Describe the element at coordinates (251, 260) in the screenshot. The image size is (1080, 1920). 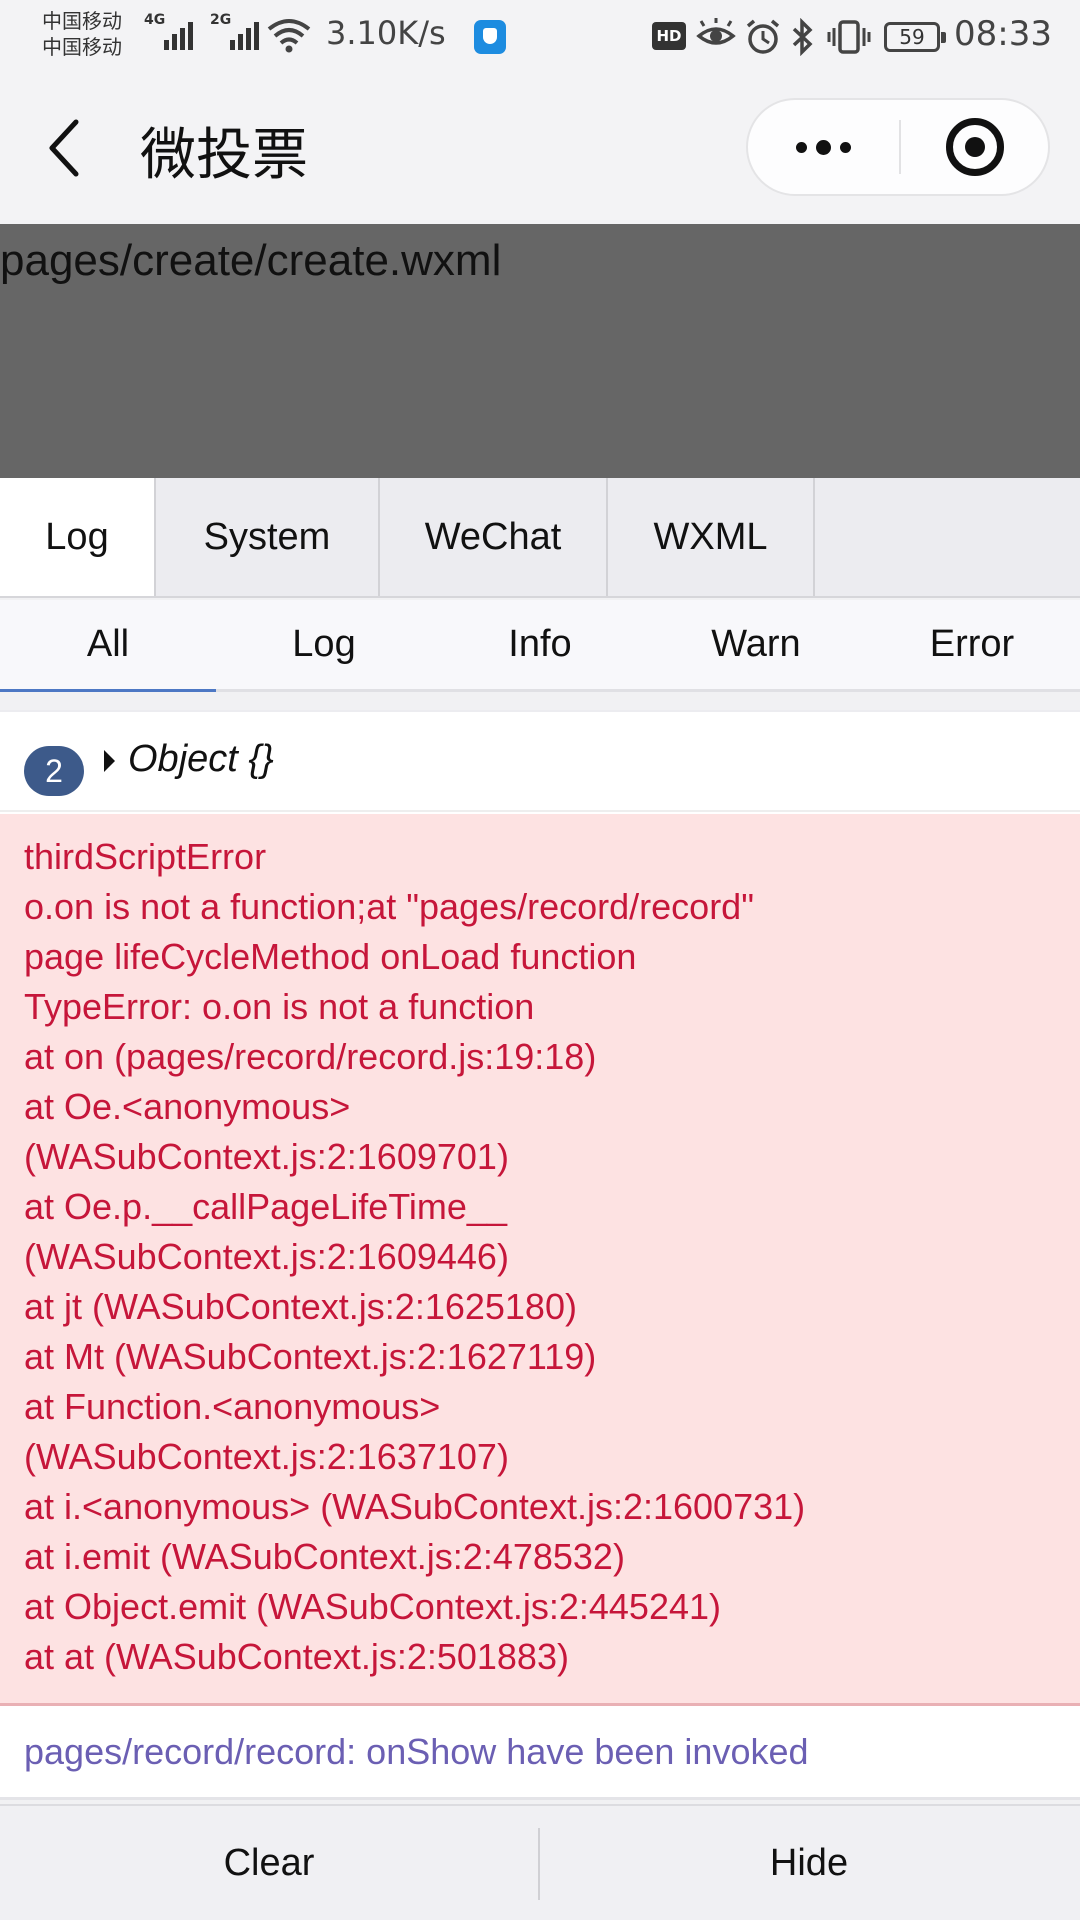
I see `page-path-label: pages/create/create.wxml` at that location.